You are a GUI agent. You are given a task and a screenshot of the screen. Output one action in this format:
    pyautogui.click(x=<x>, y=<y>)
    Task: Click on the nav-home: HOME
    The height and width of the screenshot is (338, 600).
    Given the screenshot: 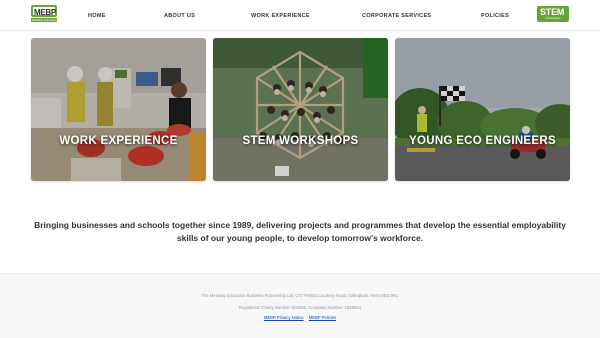 What is the action you would take?
    pyautogui.click(x=97, y=16)
    